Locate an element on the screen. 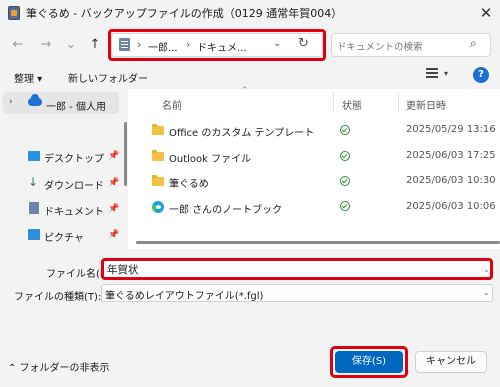  filetype-label: ファイルの種類(T): is located at coordinates (58, 297).